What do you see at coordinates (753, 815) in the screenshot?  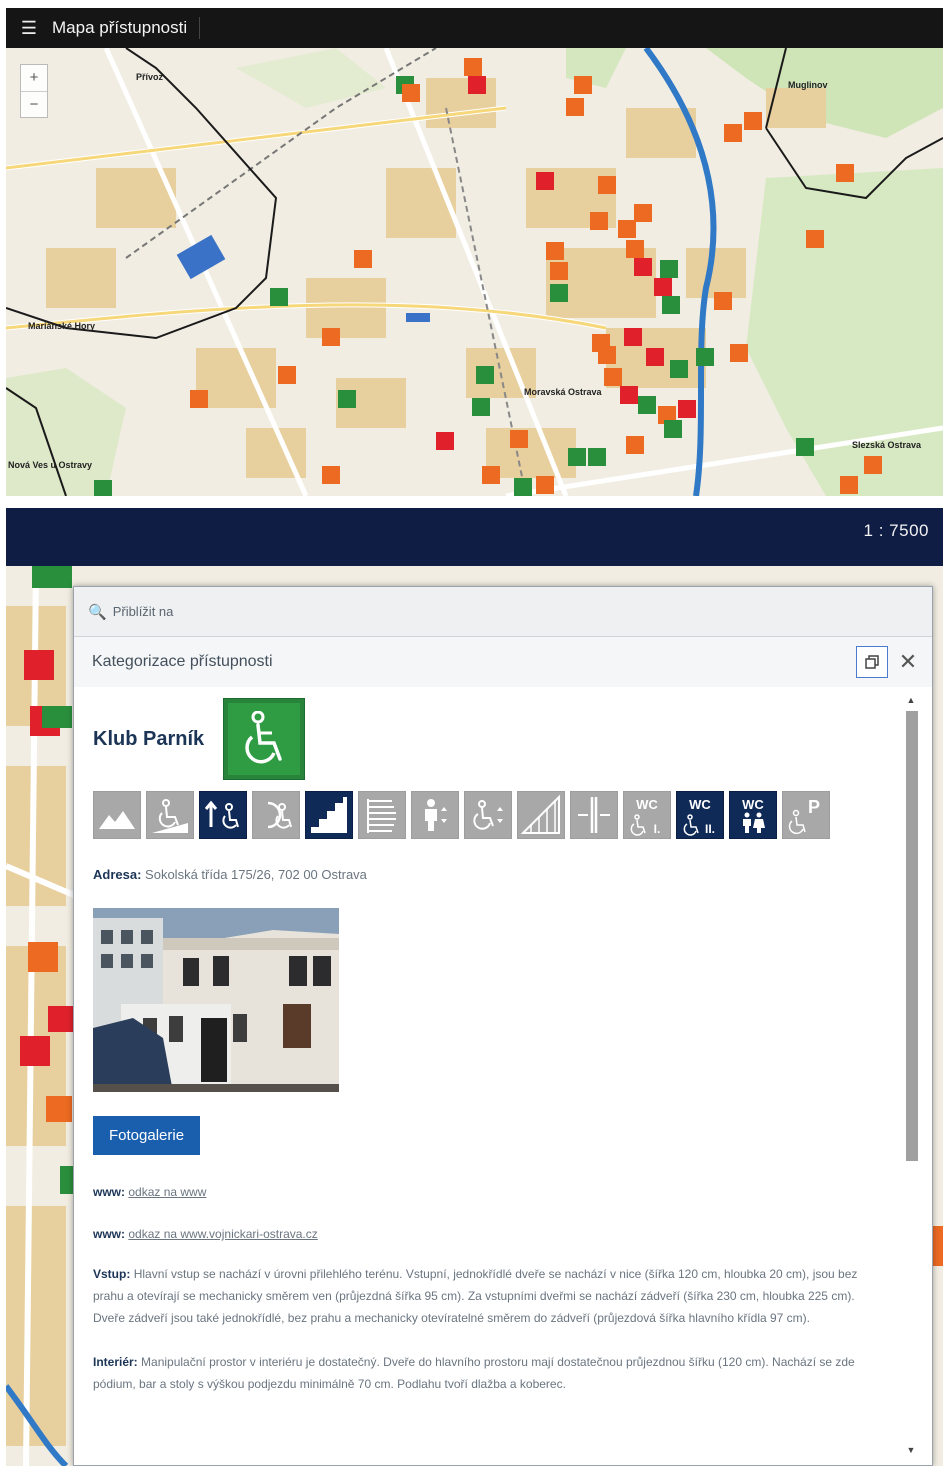 I see `wc-family-icon: WC` at bounding box center [753, 815].